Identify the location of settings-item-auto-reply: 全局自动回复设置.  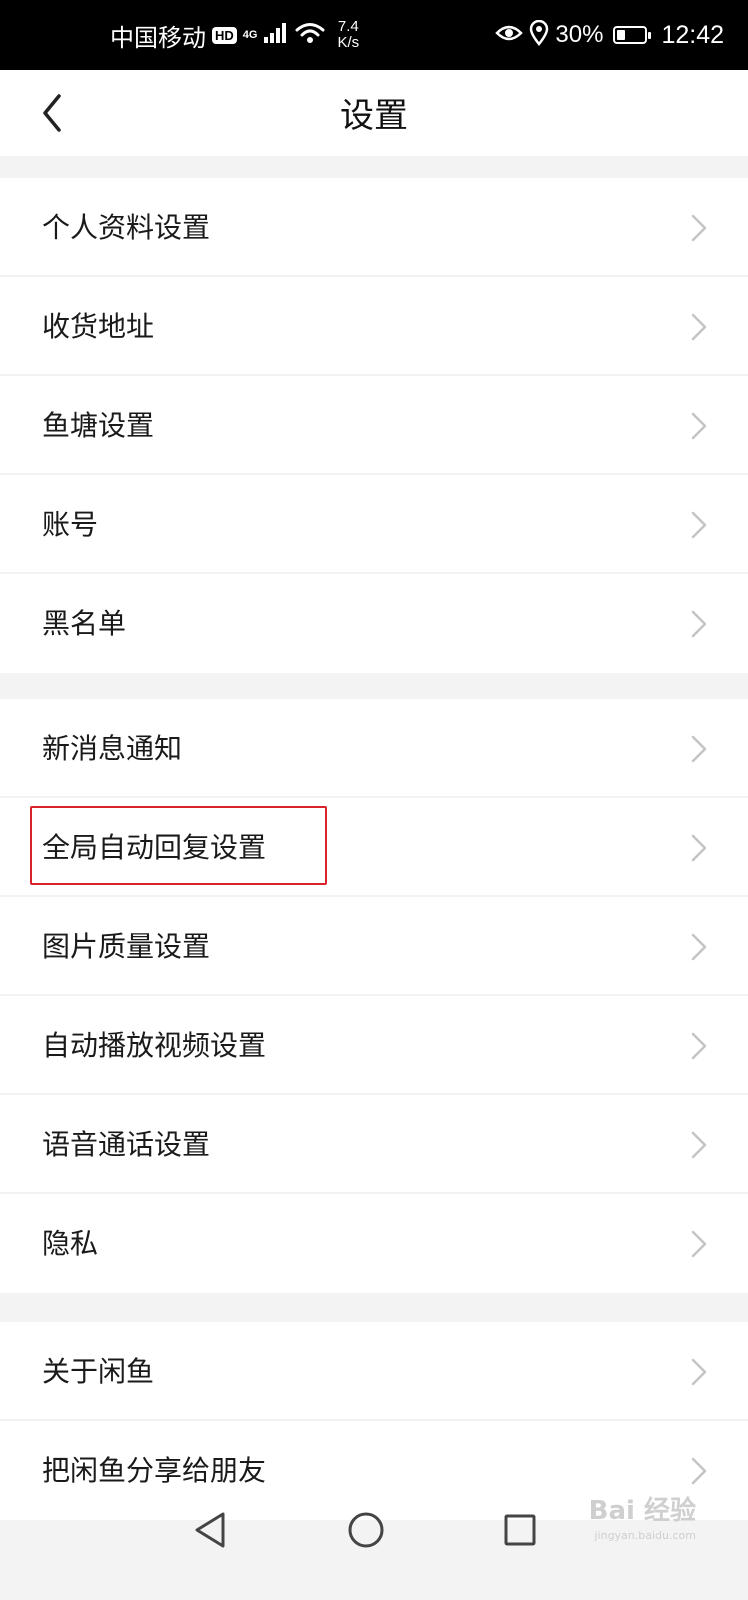
(374, 847).